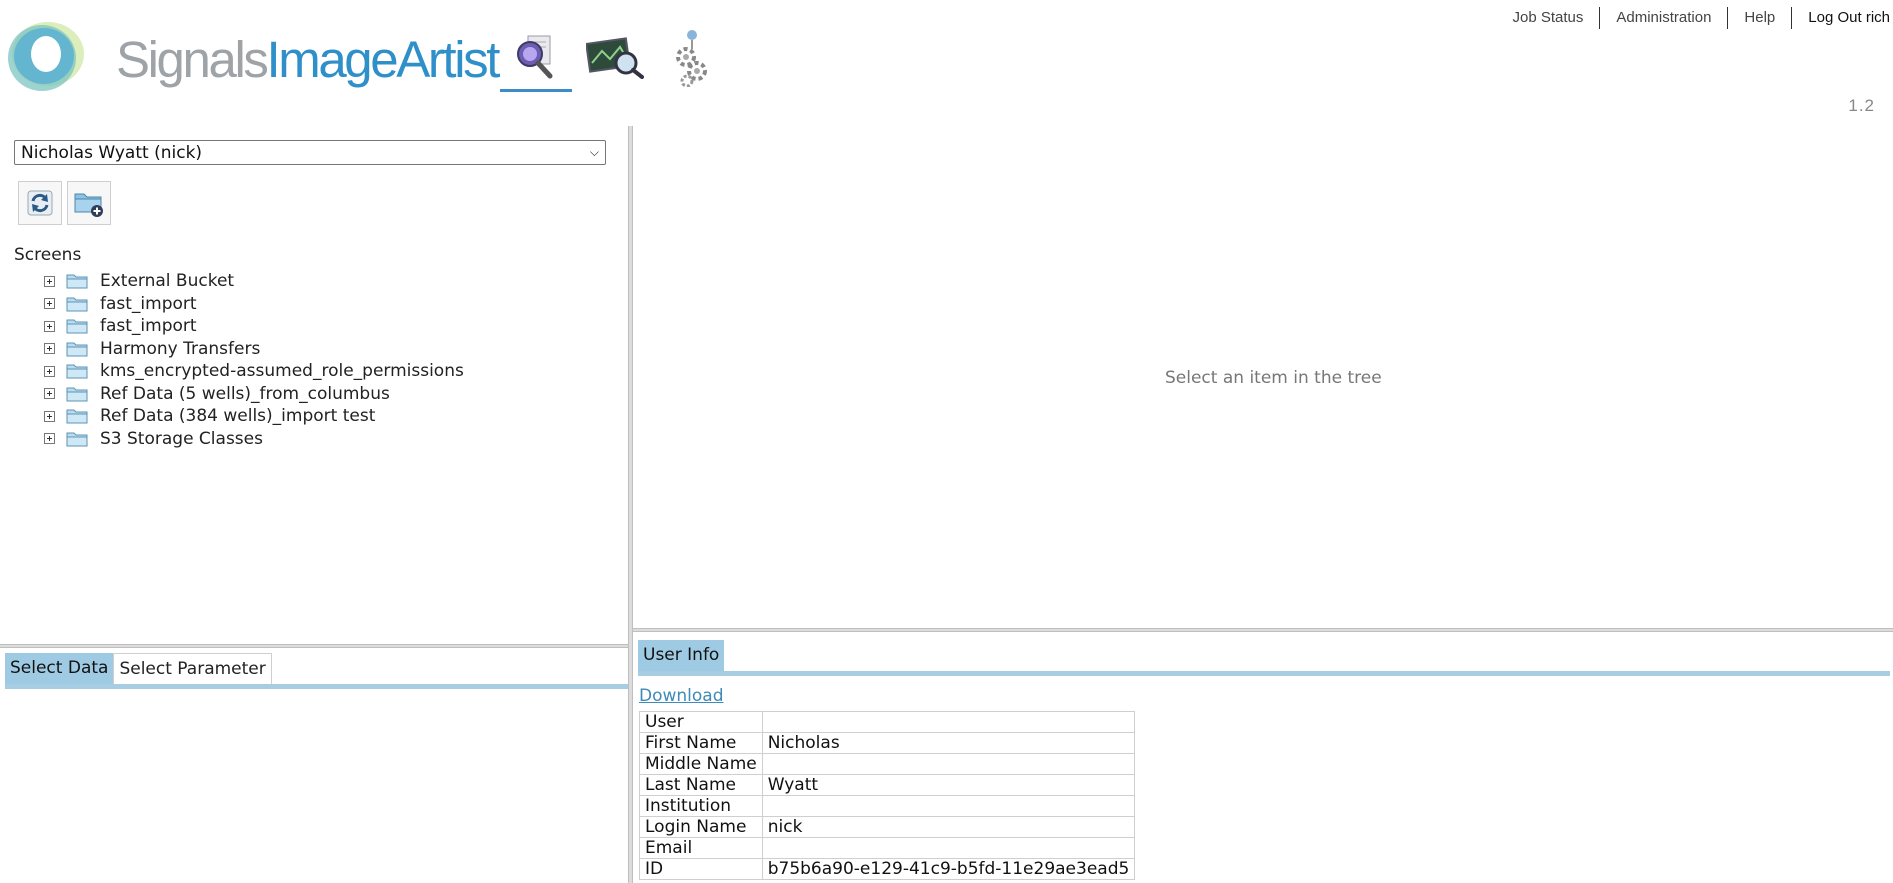 This screenshot has height=883, width=1893. What do you see at coordinates (314, 646) in the screenshot?
I see `left-horizontal-splitter` at bounding box center [314, 646].